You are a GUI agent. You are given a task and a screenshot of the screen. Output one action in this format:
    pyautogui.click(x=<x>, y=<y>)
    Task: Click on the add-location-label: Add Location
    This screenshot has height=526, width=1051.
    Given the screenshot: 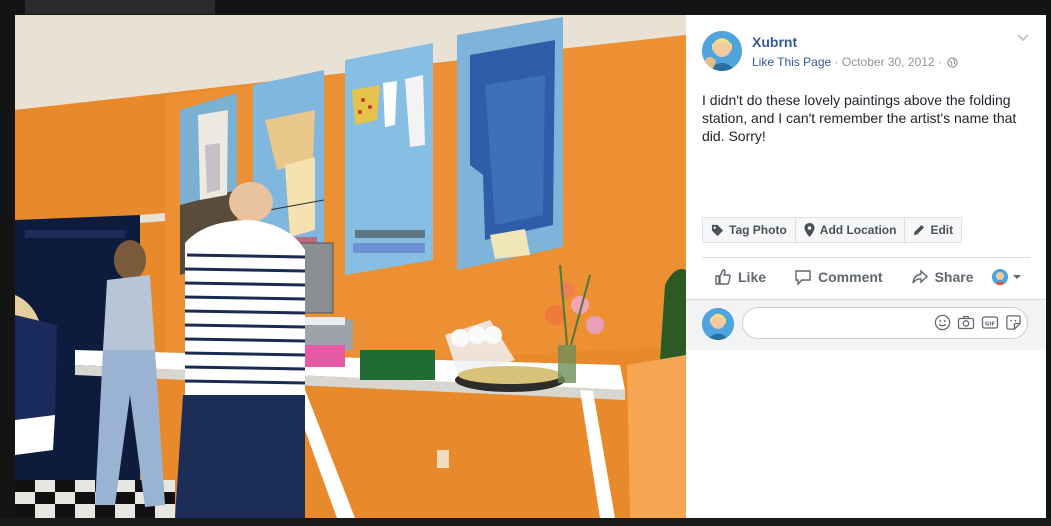 What is the action you would take?
    pyautogui.click(x=858, y=230)
    